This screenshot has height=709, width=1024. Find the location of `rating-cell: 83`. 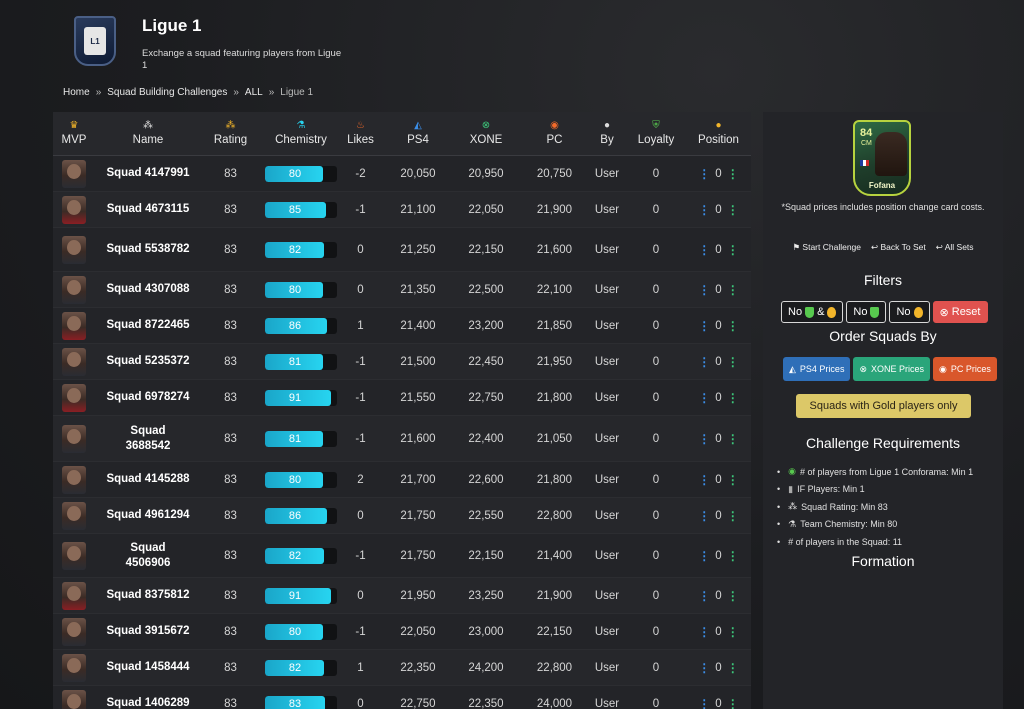

rating-cell: 83 is located at coordinates (230, 173).